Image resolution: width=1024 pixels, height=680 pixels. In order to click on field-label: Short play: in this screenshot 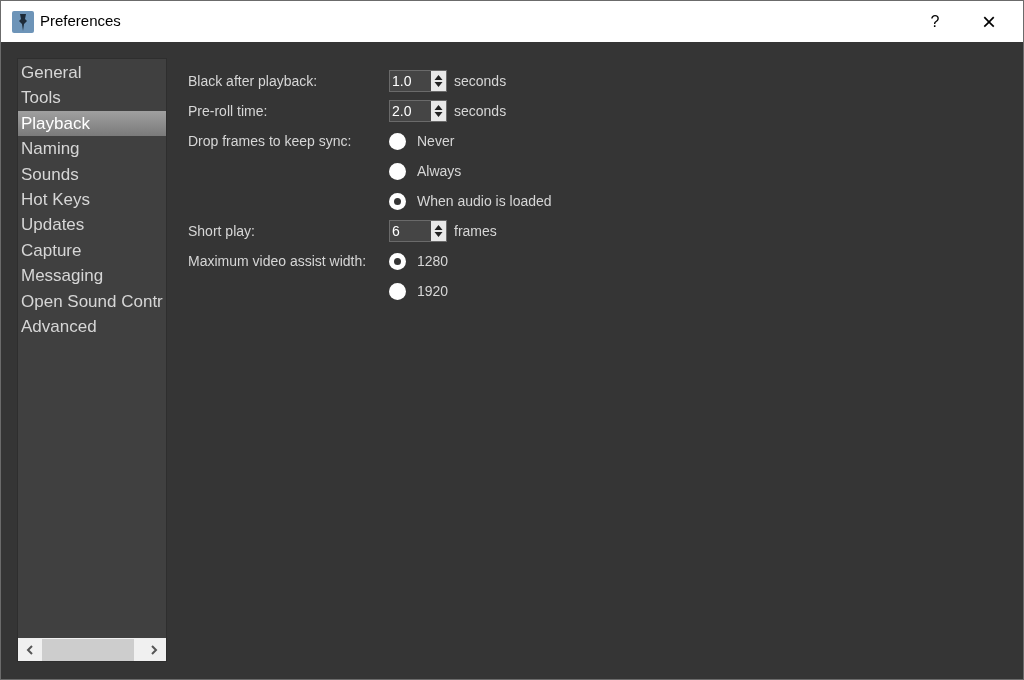, I will do `click(221, 231)`.